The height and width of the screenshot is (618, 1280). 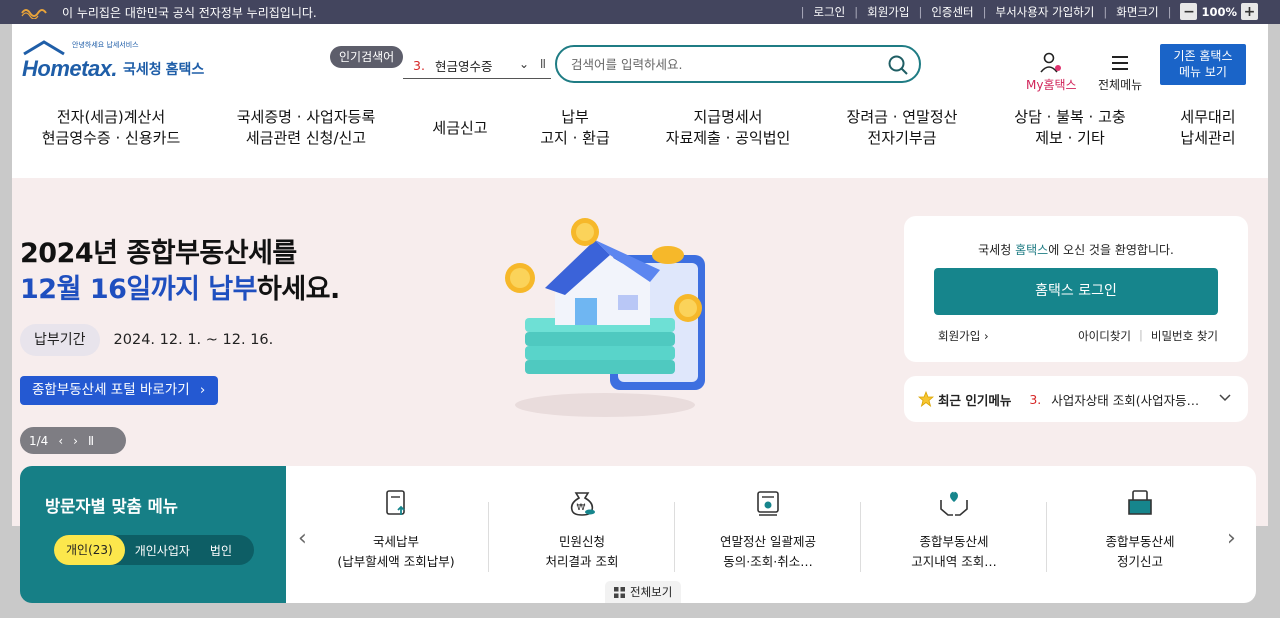 What do you see at coordinates (1070, 128) in the screenshot?
I see `nav-consulting: 상담 · 불복 · 고충 제보 · 기타` at bounding box center [1070, 128].